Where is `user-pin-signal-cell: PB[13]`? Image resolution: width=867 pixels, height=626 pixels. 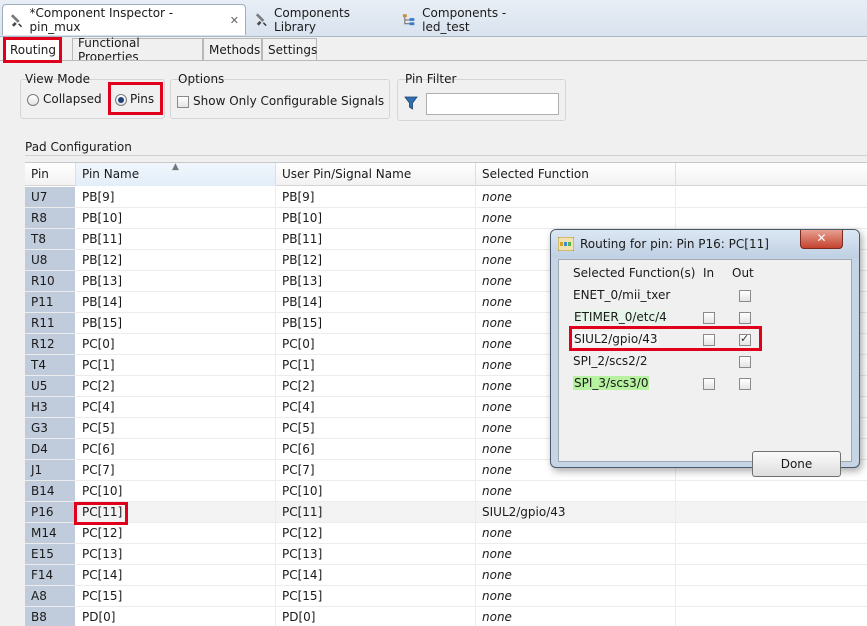
user-pin-signal-cell: PB[13] is located at coordinates (375, 281).